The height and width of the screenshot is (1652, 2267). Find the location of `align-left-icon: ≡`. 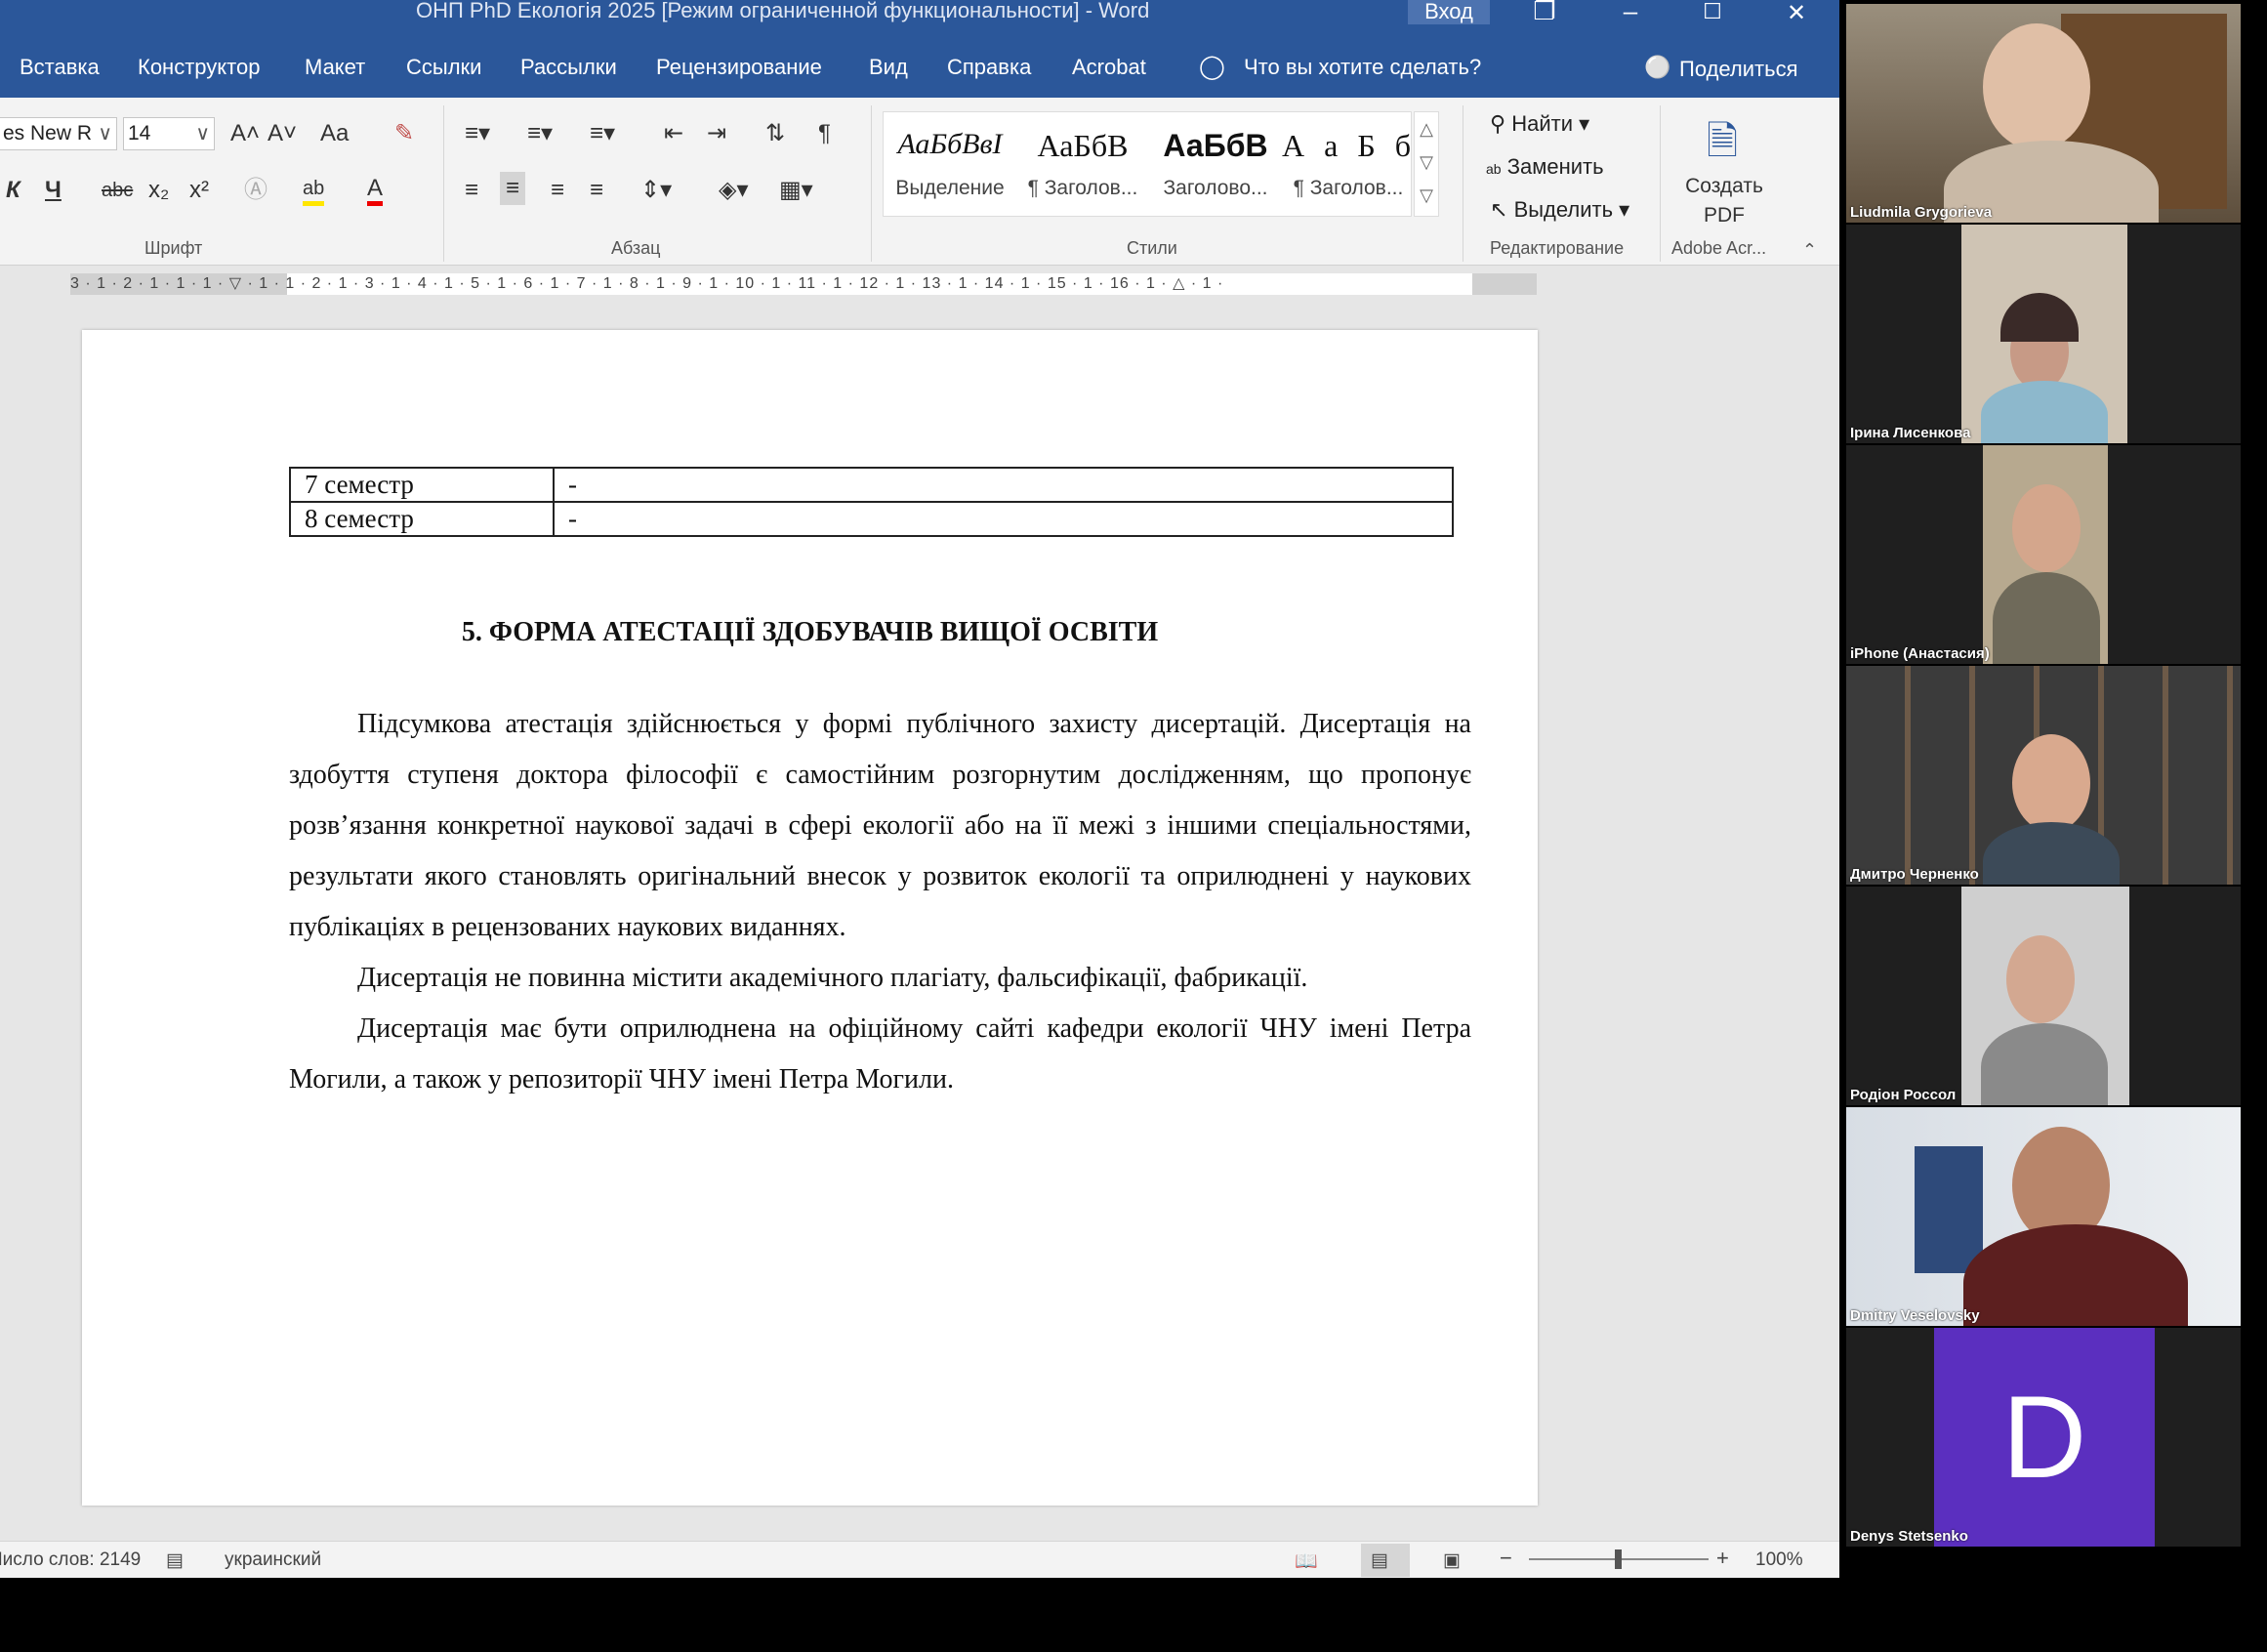

align-left-icon: ≡ is located at coordinates (471, 190).